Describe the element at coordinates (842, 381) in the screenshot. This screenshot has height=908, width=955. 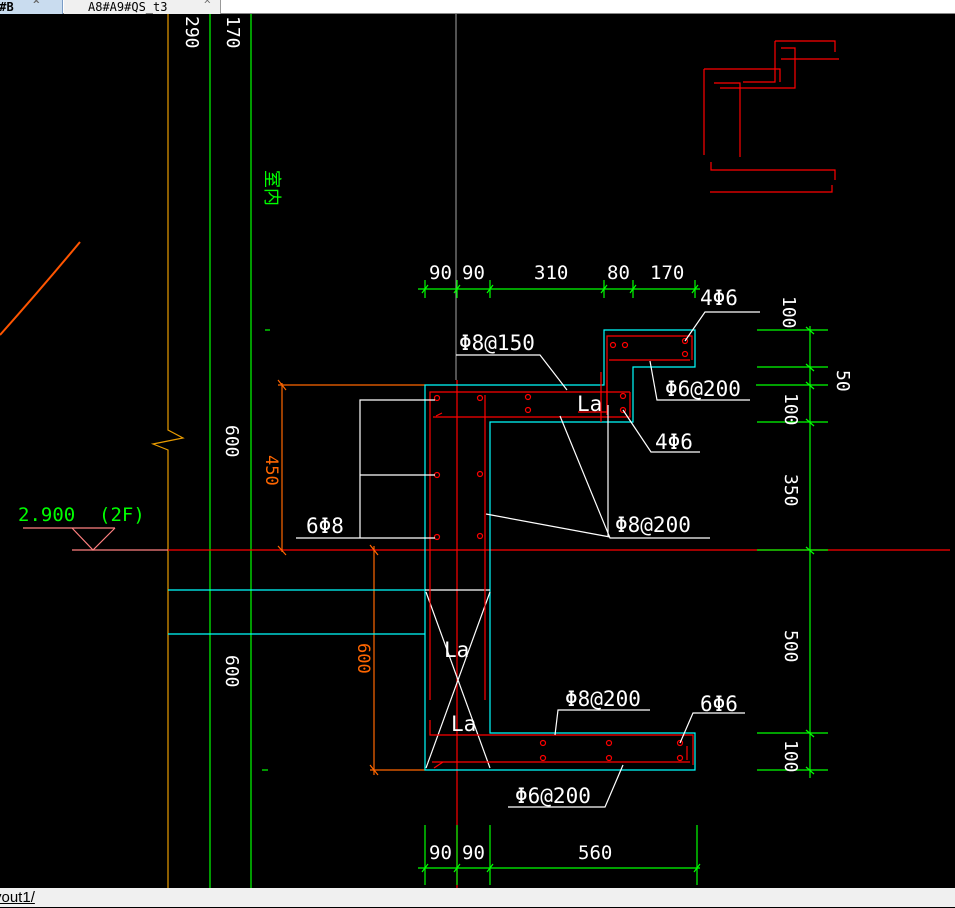
I see `right-dim-2: 50` at that location.